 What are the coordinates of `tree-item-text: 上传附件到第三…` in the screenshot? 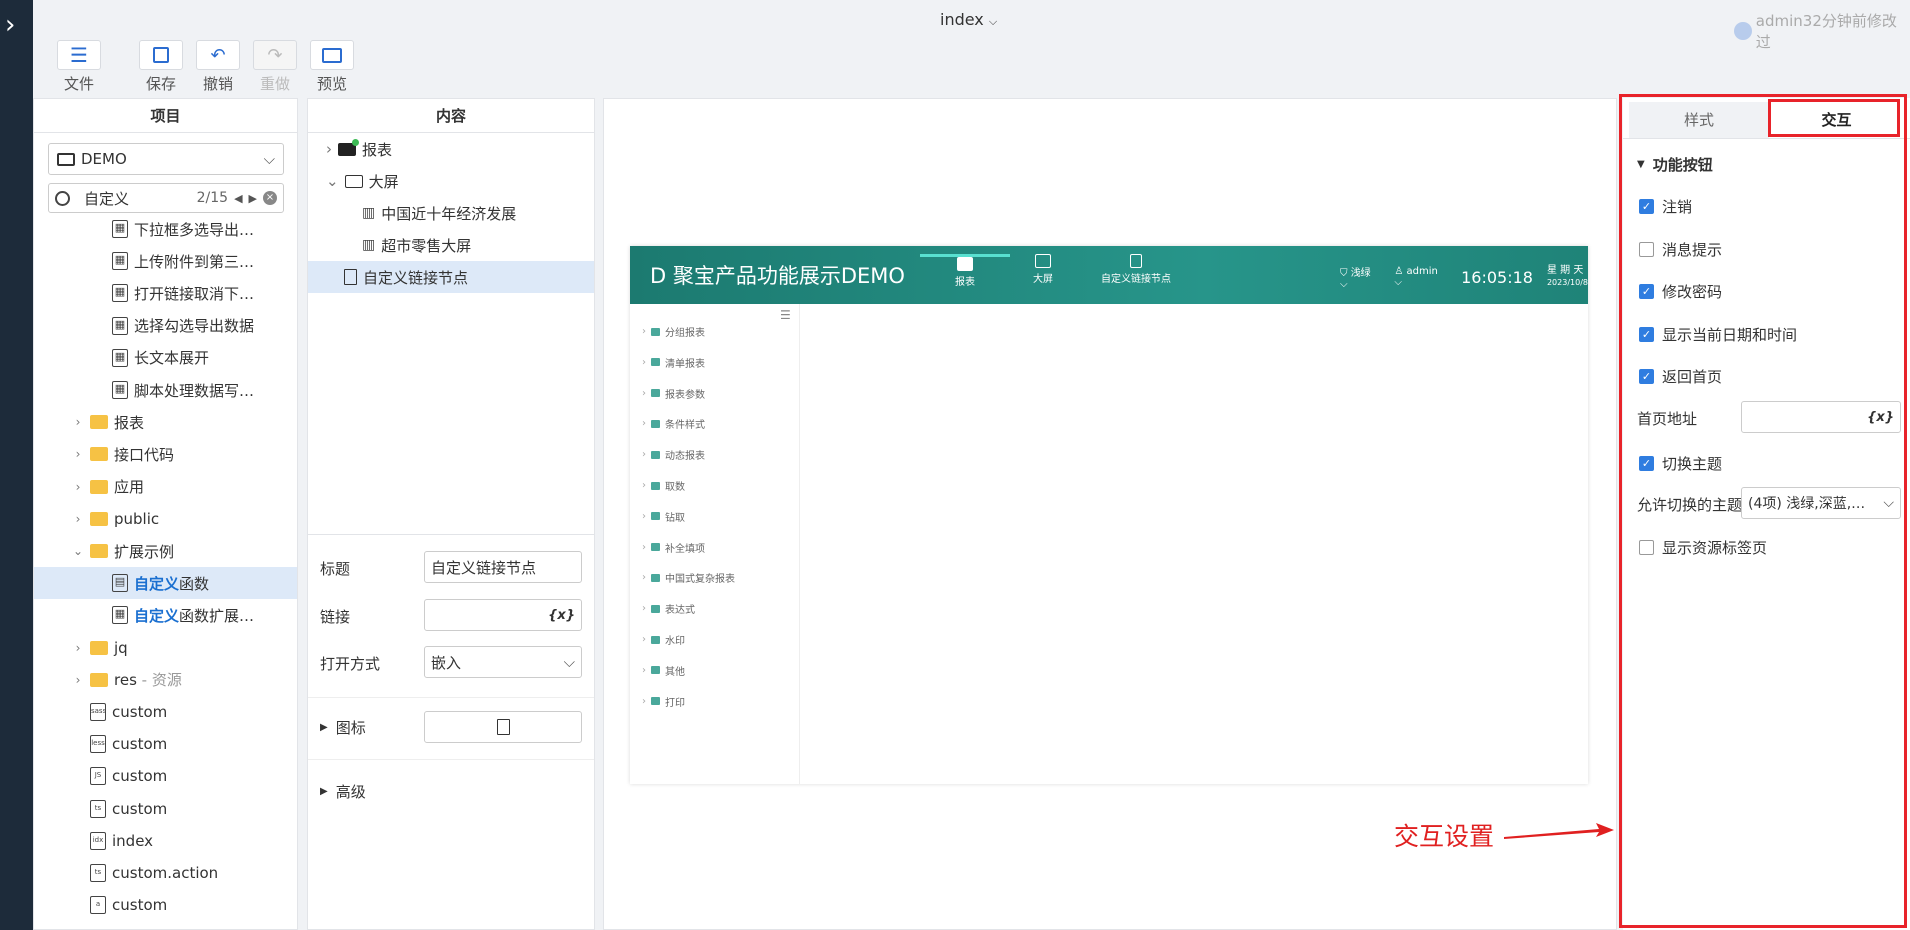 It's located at (194, 261).